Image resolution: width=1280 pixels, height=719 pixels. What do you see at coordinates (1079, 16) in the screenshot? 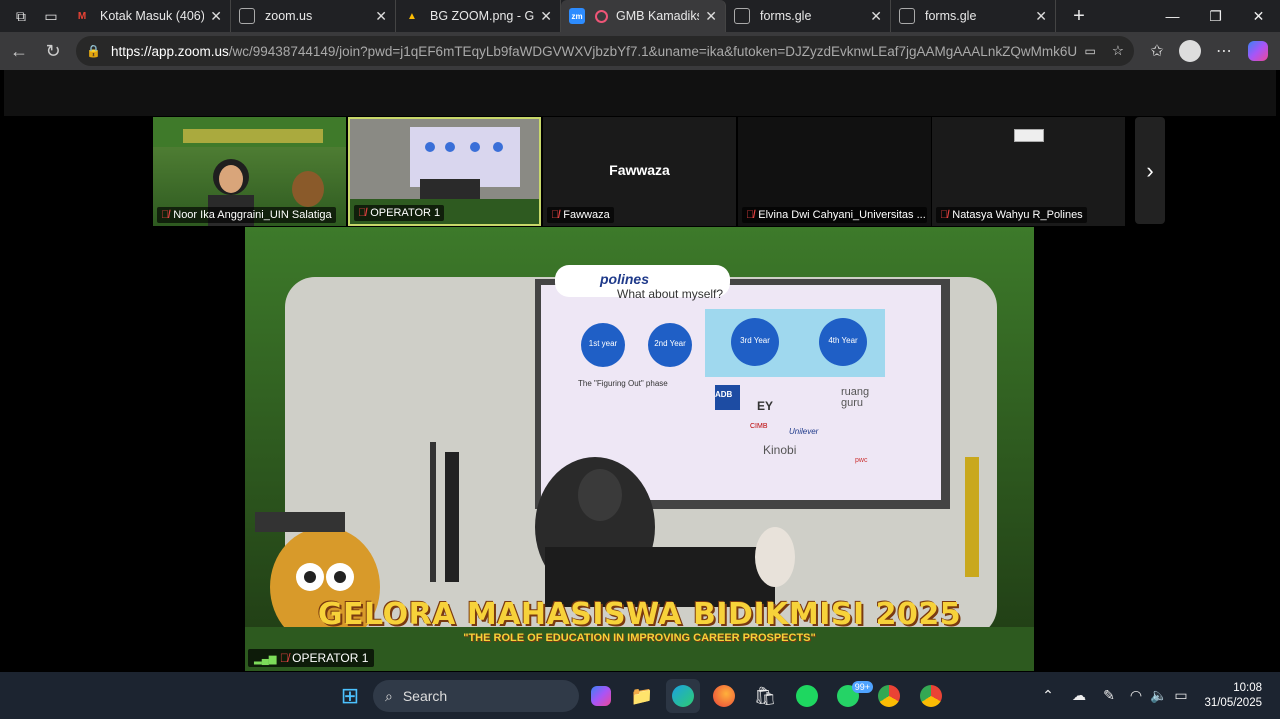
I see `new-tab-icon: +` at bounding box center [1079, 16].